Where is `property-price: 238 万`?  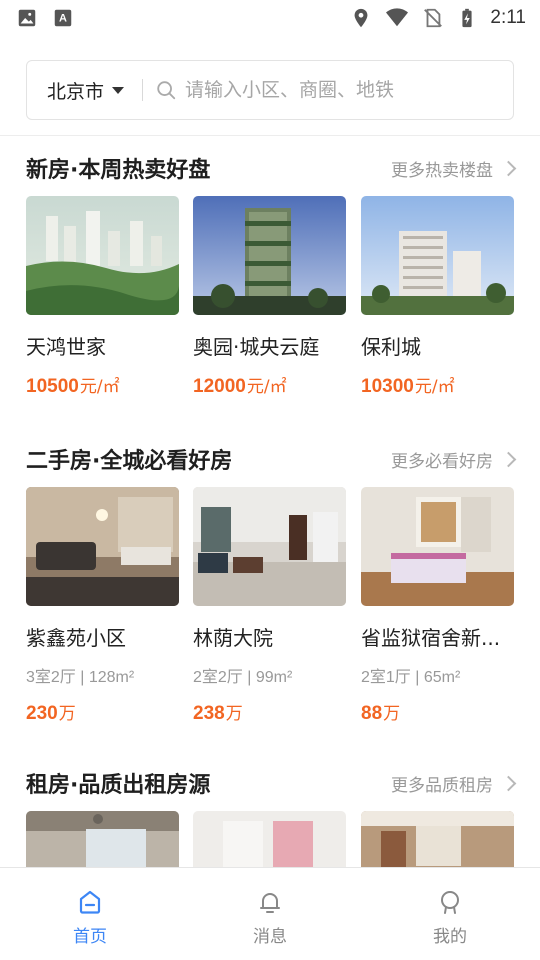
property-price: 238 万 is located at coordinates (218, 713).